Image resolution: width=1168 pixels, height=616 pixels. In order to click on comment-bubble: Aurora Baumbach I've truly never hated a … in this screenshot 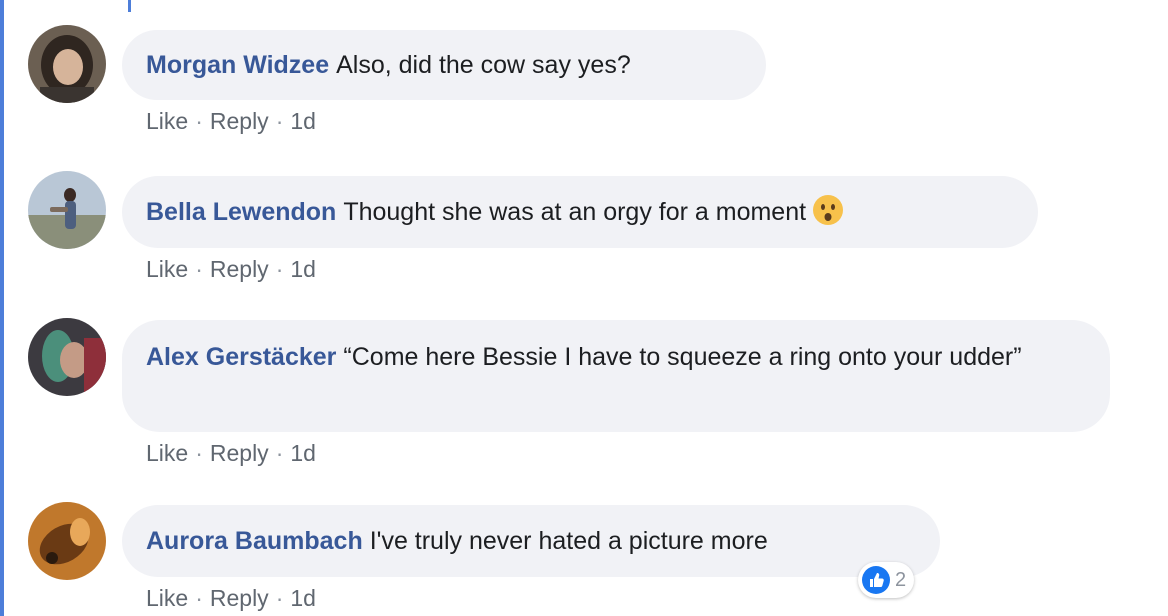, I will do `click(531, 541)`.